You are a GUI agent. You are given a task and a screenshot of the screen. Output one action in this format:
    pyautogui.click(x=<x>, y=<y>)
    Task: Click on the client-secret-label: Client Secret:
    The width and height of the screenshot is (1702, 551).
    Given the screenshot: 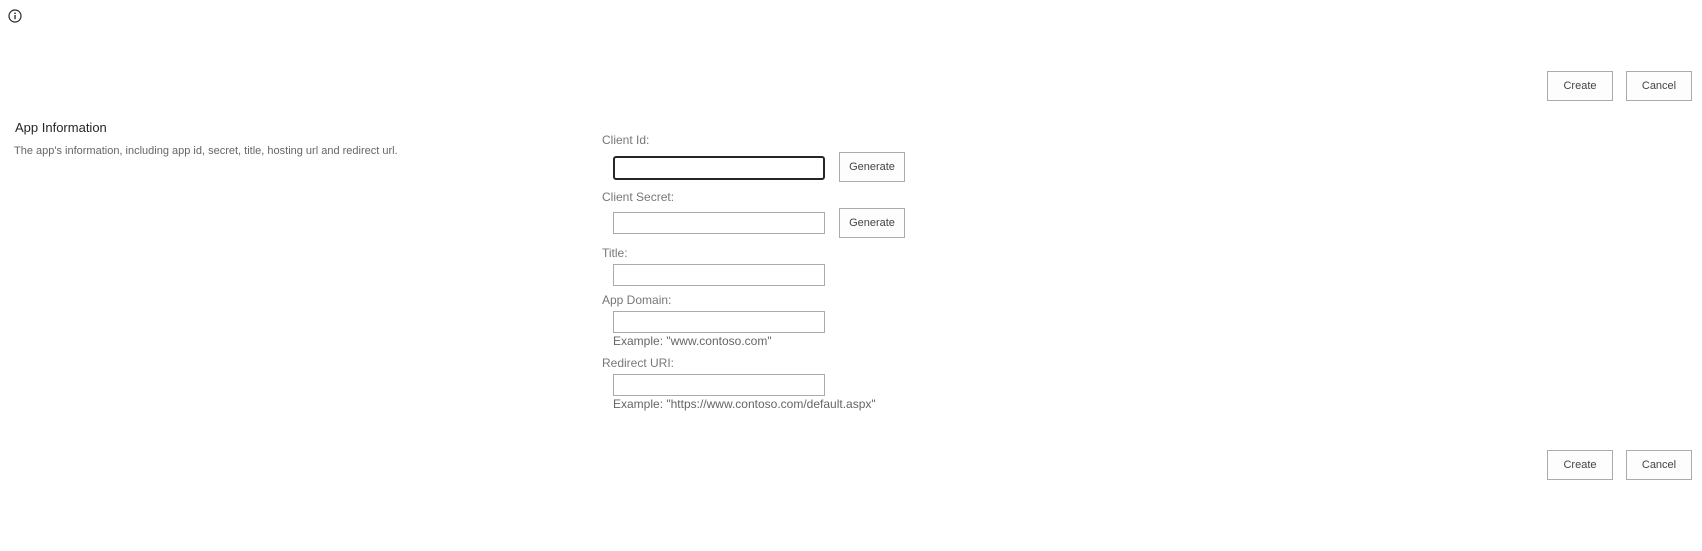 What is the action you would take?
    pyautogui.click(x=638, y=197)
    